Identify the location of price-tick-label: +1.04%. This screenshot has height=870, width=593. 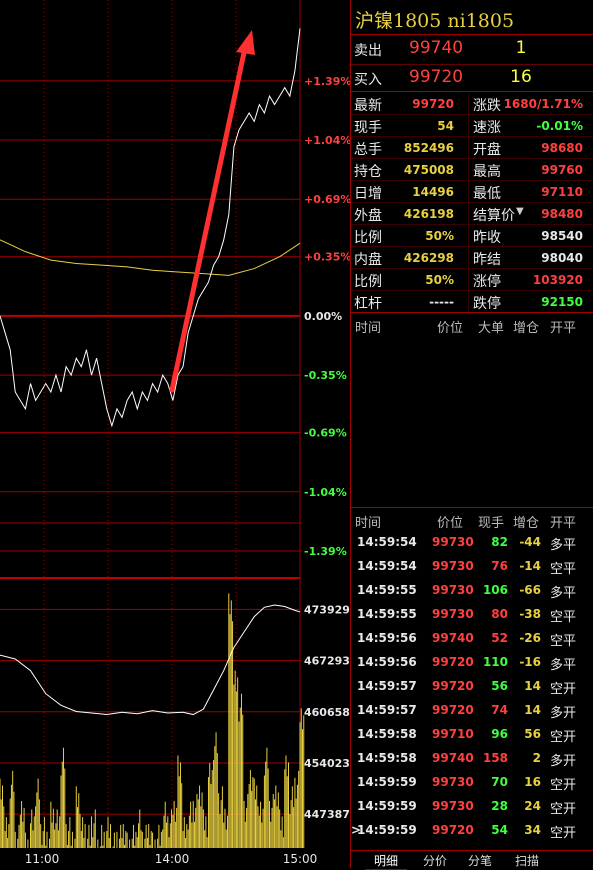
(327, 140).